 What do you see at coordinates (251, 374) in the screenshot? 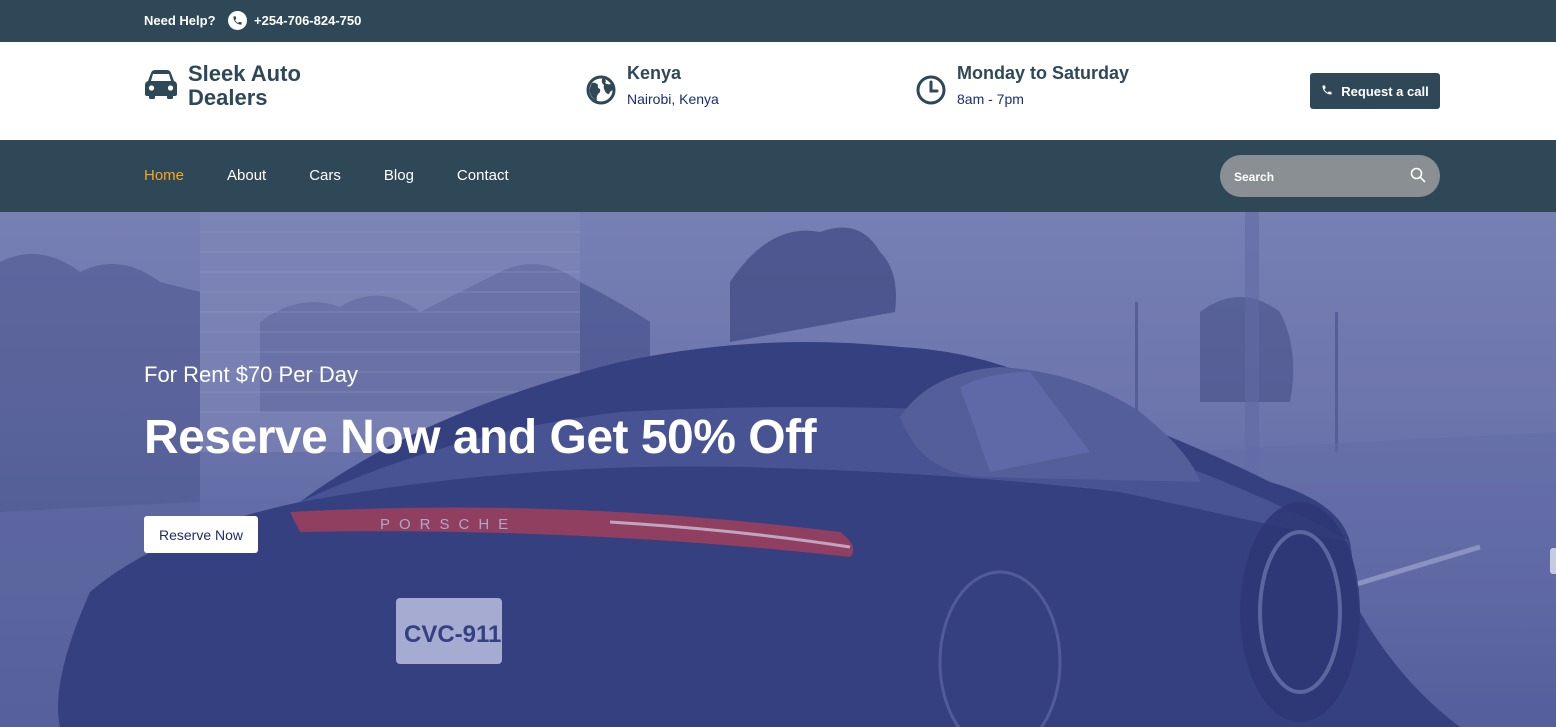
I see `hero-kicker: For Rent $70 Per Day` at bounding box center [251, 374].